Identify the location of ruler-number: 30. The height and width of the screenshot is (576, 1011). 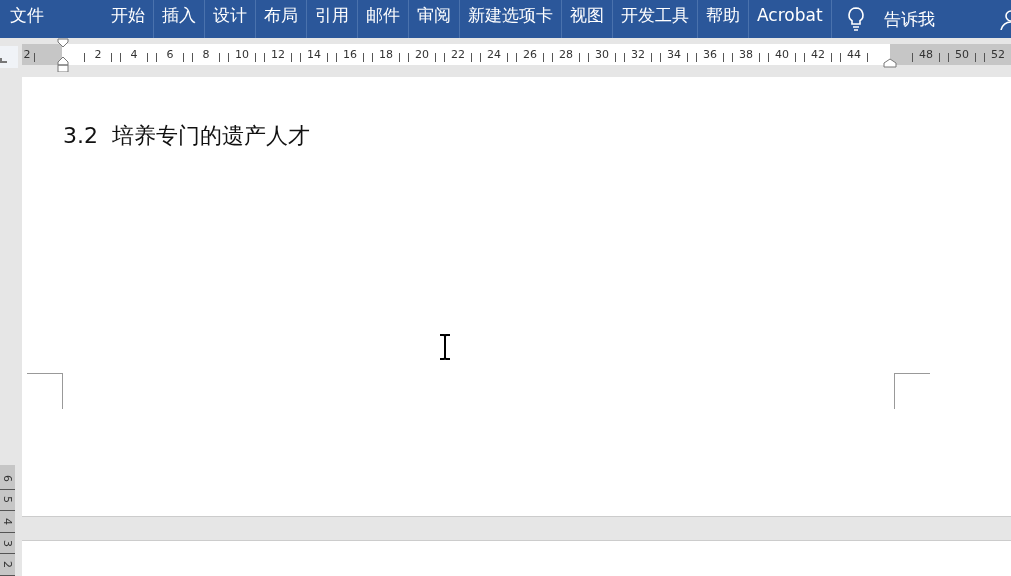
(602, 54).